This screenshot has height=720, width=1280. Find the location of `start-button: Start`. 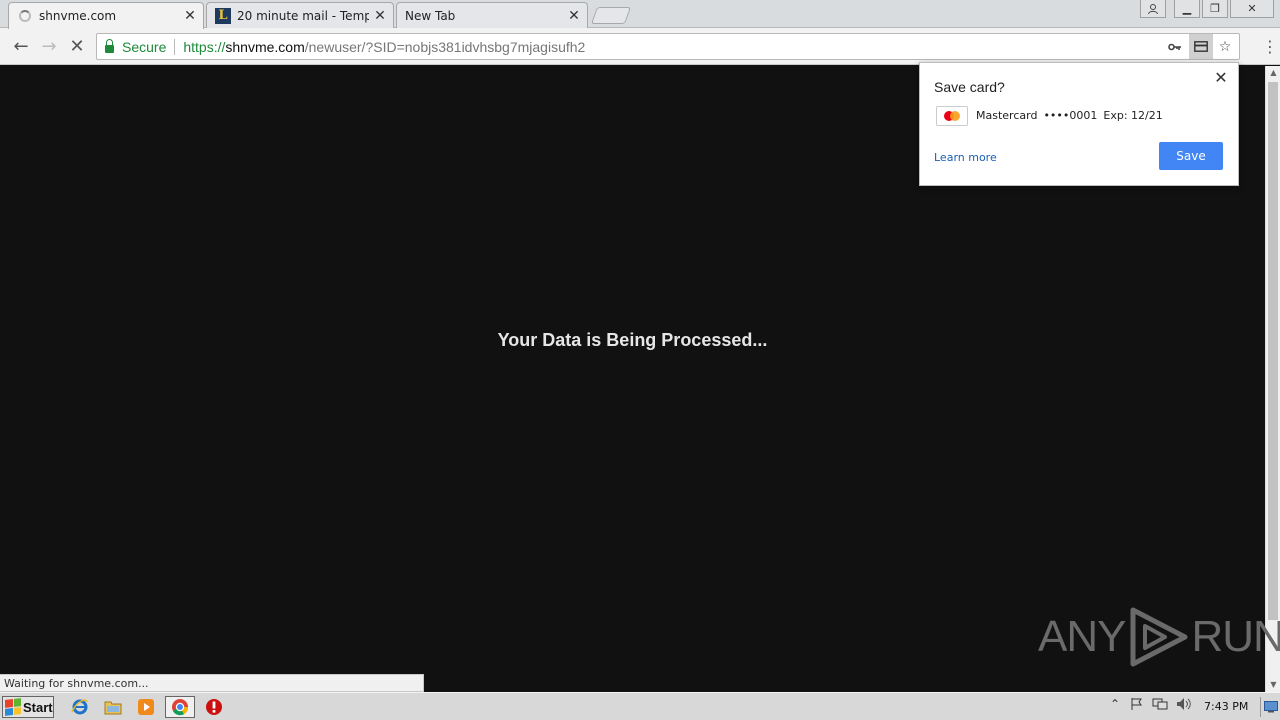

start-button: Start is located at coordinates (28, 707).